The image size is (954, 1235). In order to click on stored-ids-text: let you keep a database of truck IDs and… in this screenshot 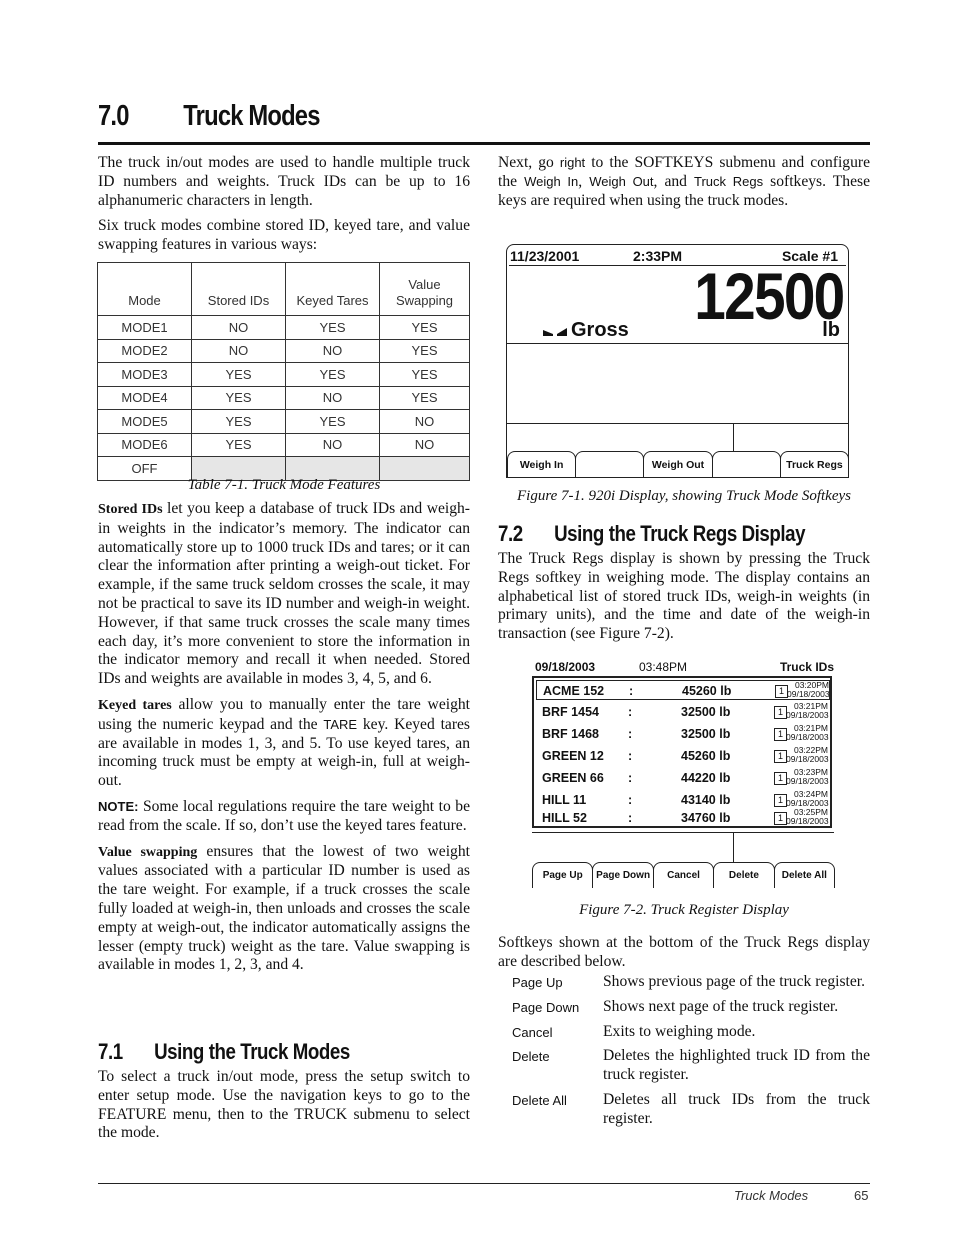, I will do `click(284, 594)`.